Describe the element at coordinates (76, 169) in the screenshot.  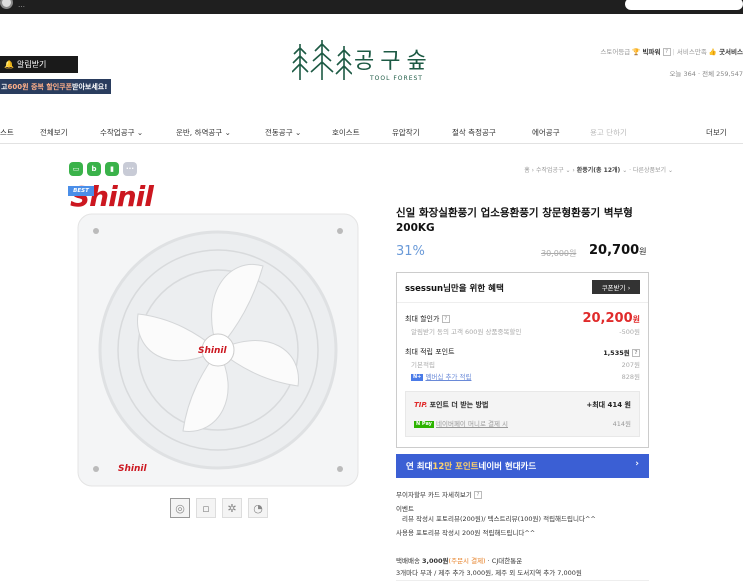
I see `talk-share-icon: ▭` at that location.